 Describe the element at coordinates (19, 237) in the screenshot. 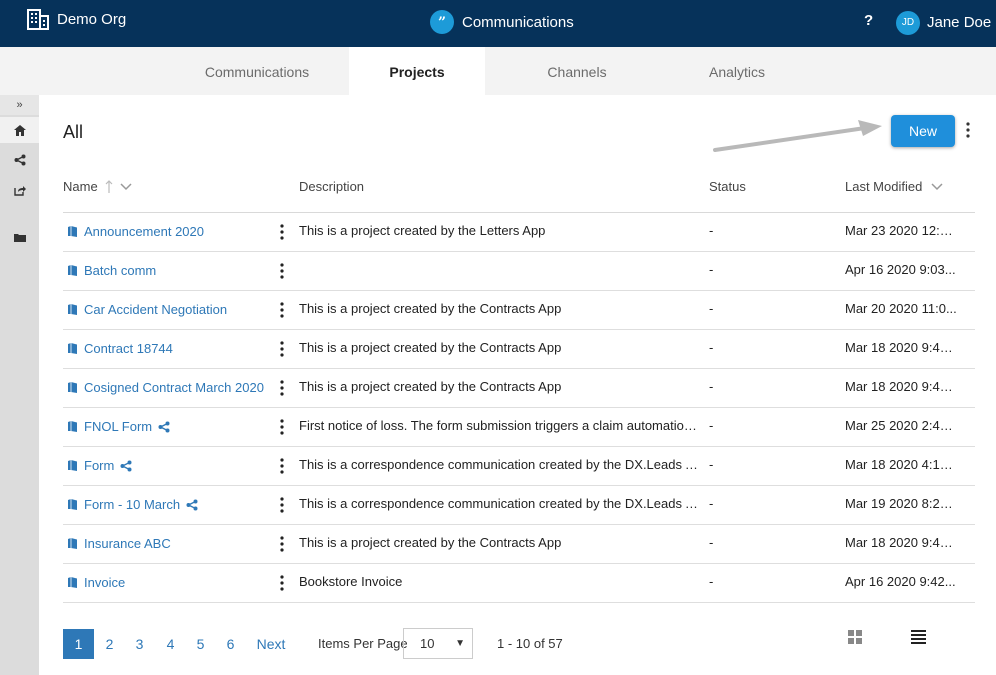

I see `sidebar-item-folder` at that location.